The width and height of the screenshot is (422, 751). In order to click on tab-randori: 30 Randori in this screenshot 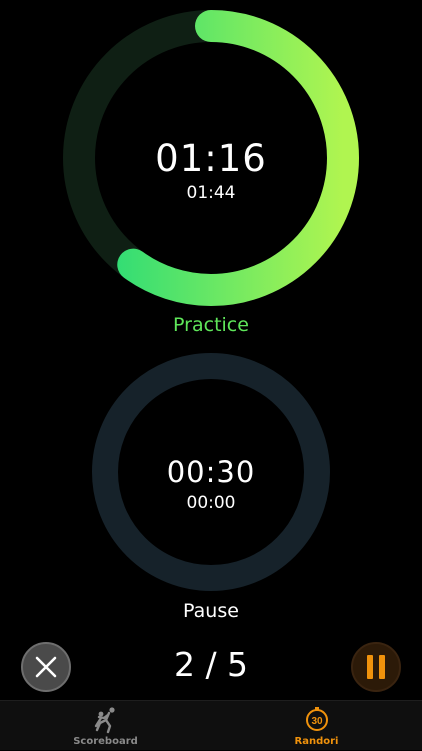, I will do `click(316, 726)`.